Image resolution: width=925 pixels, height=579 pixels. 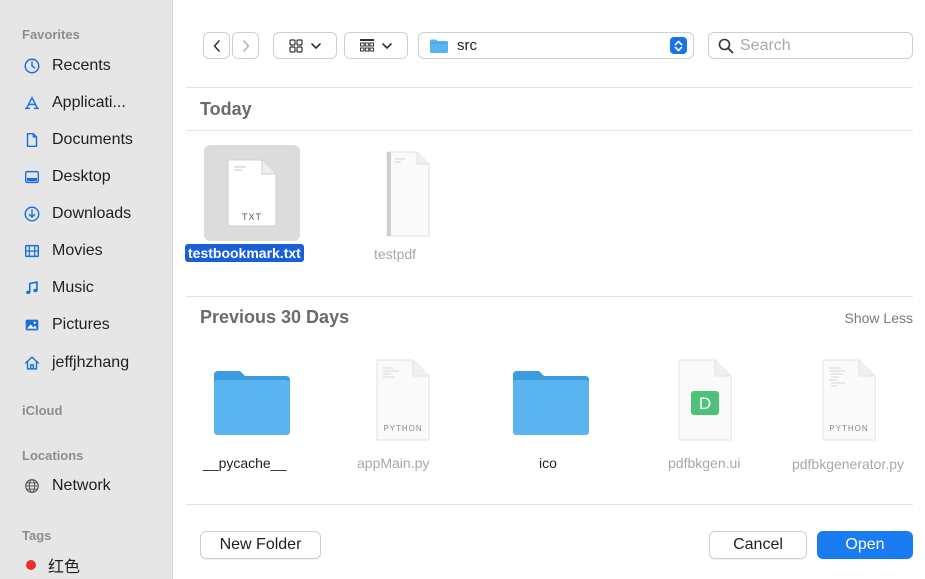 I want to click on sidebar-item-label: 红色, so click(x=64, y=567).